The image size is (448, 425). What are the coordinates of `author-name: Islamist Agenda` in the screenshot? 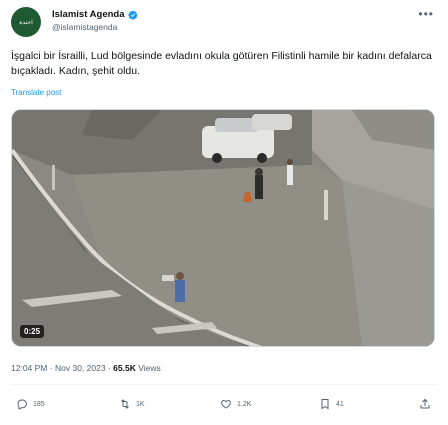 It's located at (88, 14).